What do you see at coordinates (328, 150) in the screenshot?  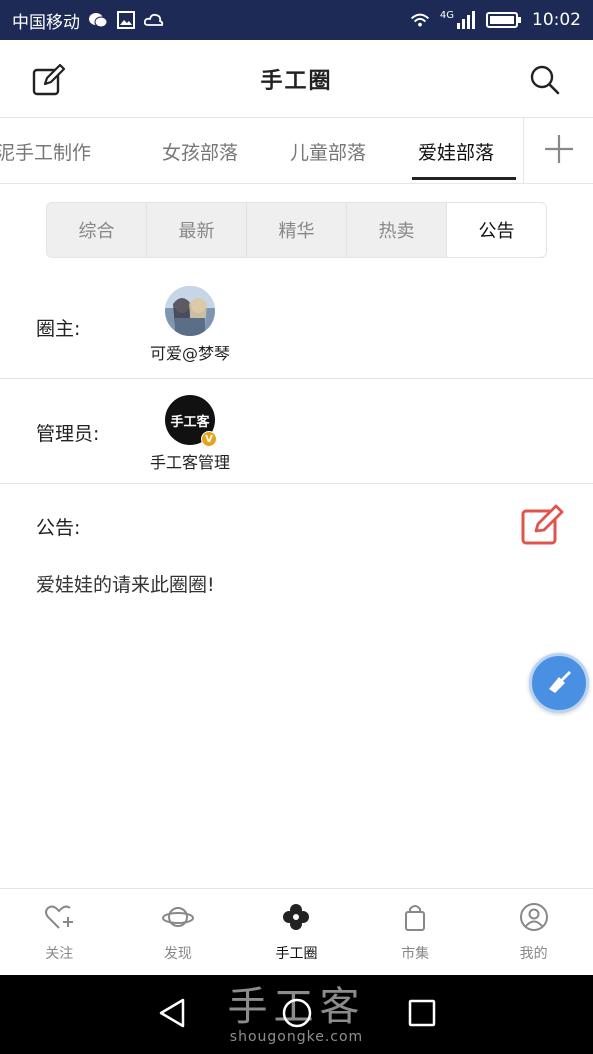 I see `tab-kids-tribe: 儿童部落` at bounding box center [328, 150].